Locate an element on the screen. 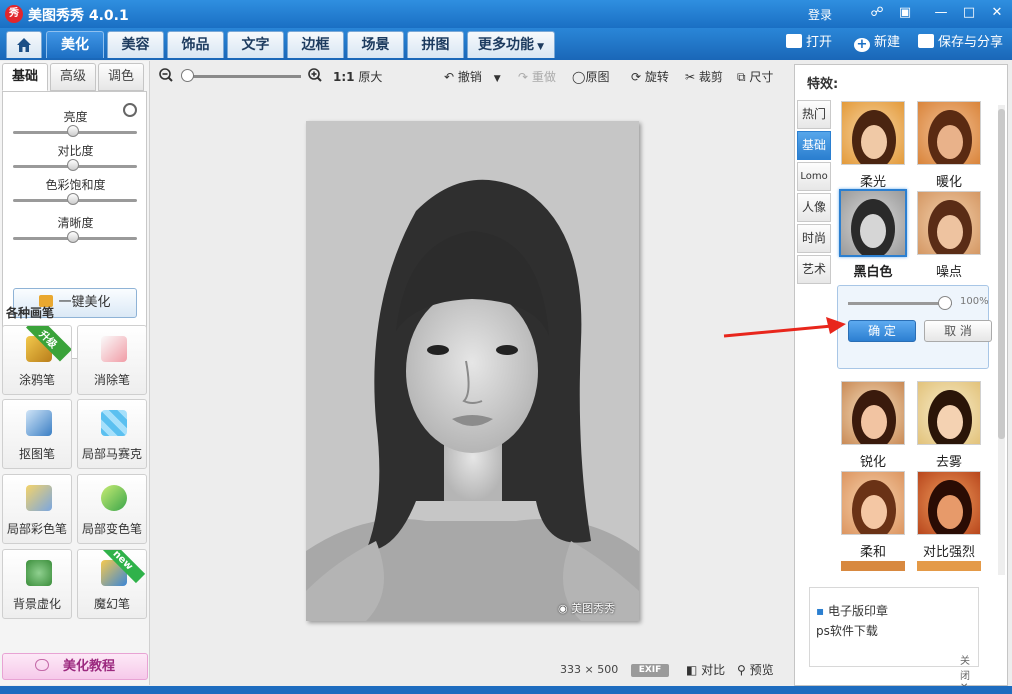 This screenshot has height=694, width=1012. tutorial-label: 美化教程 is located at coordinates (88, 666).